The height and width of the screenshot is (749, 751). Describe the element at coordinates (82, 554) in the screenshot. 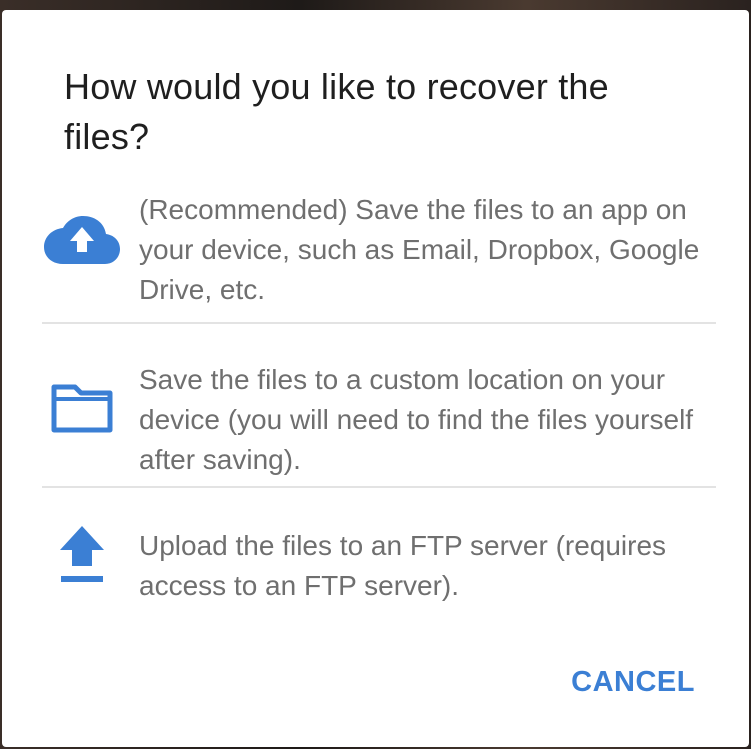

I see `upload-icon` at that location.